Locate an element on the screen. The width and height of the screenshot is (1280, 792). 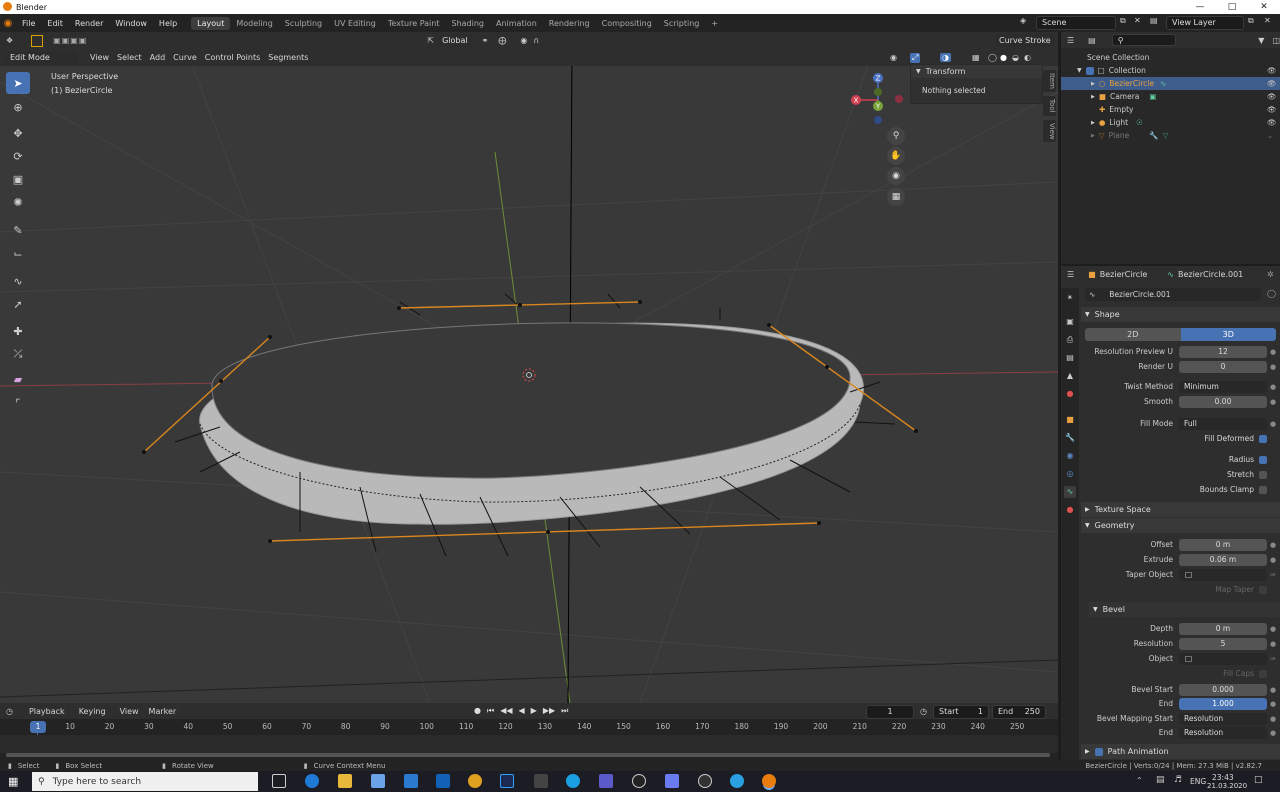
stopwatch-icon: ◷ is located at coordinates (923, 711).